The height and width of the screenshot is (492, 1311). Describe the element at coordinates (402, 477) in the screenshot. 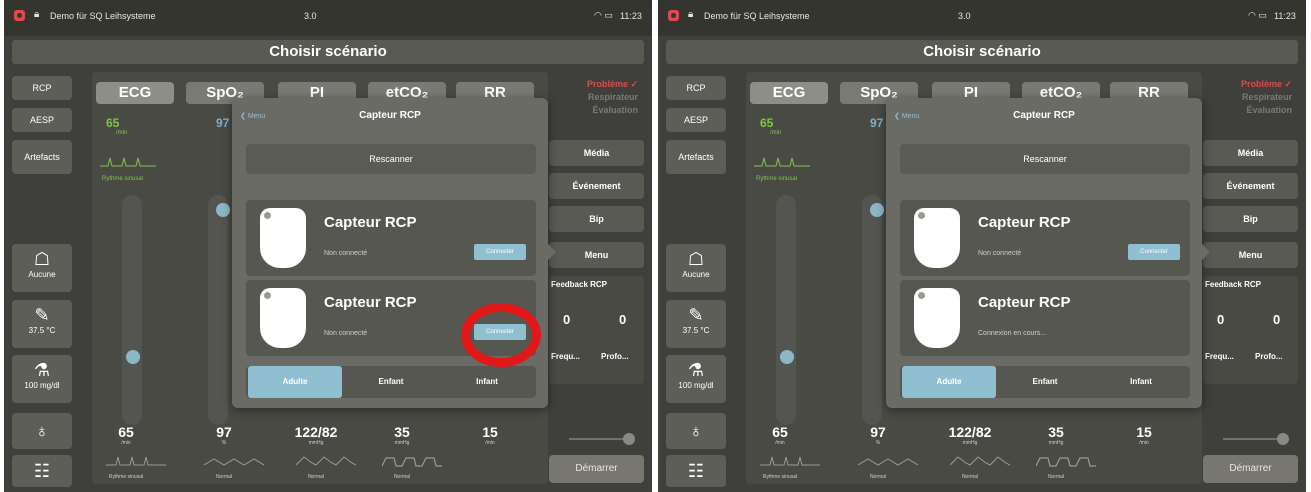

I see `vital-etco2-sub: Normal` at that location.